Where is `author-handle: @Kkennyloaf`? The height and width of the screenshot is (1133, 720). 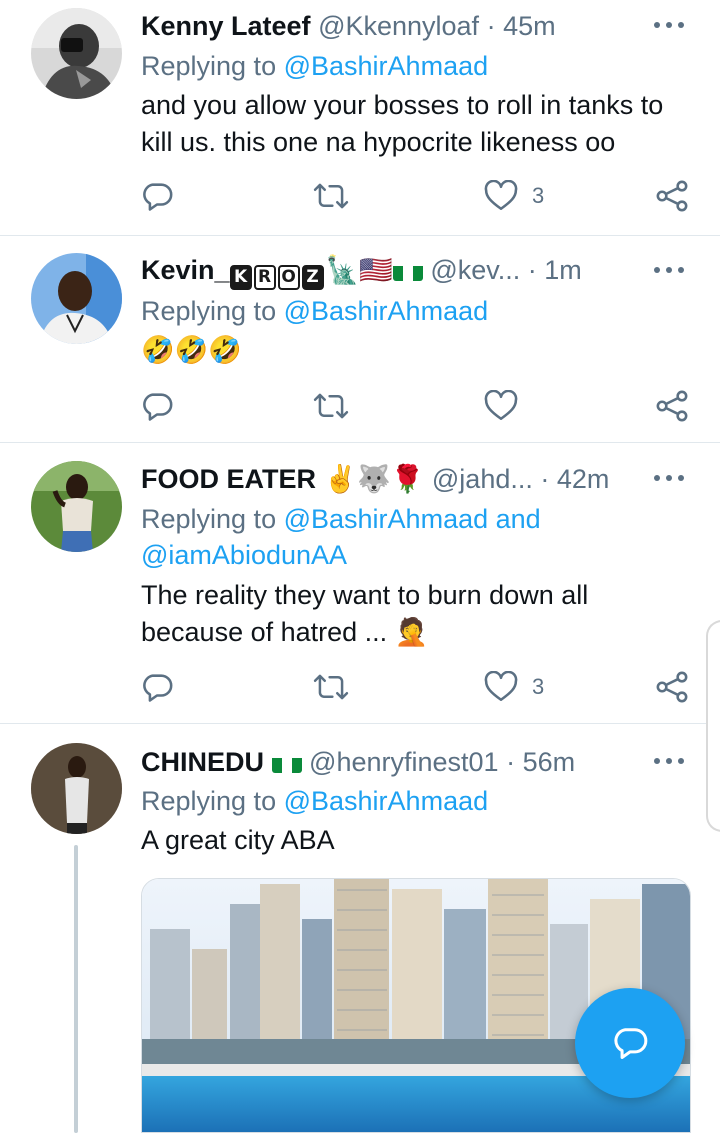
author-handle: @Kkennyloaf is located at coordinates (398, 26).